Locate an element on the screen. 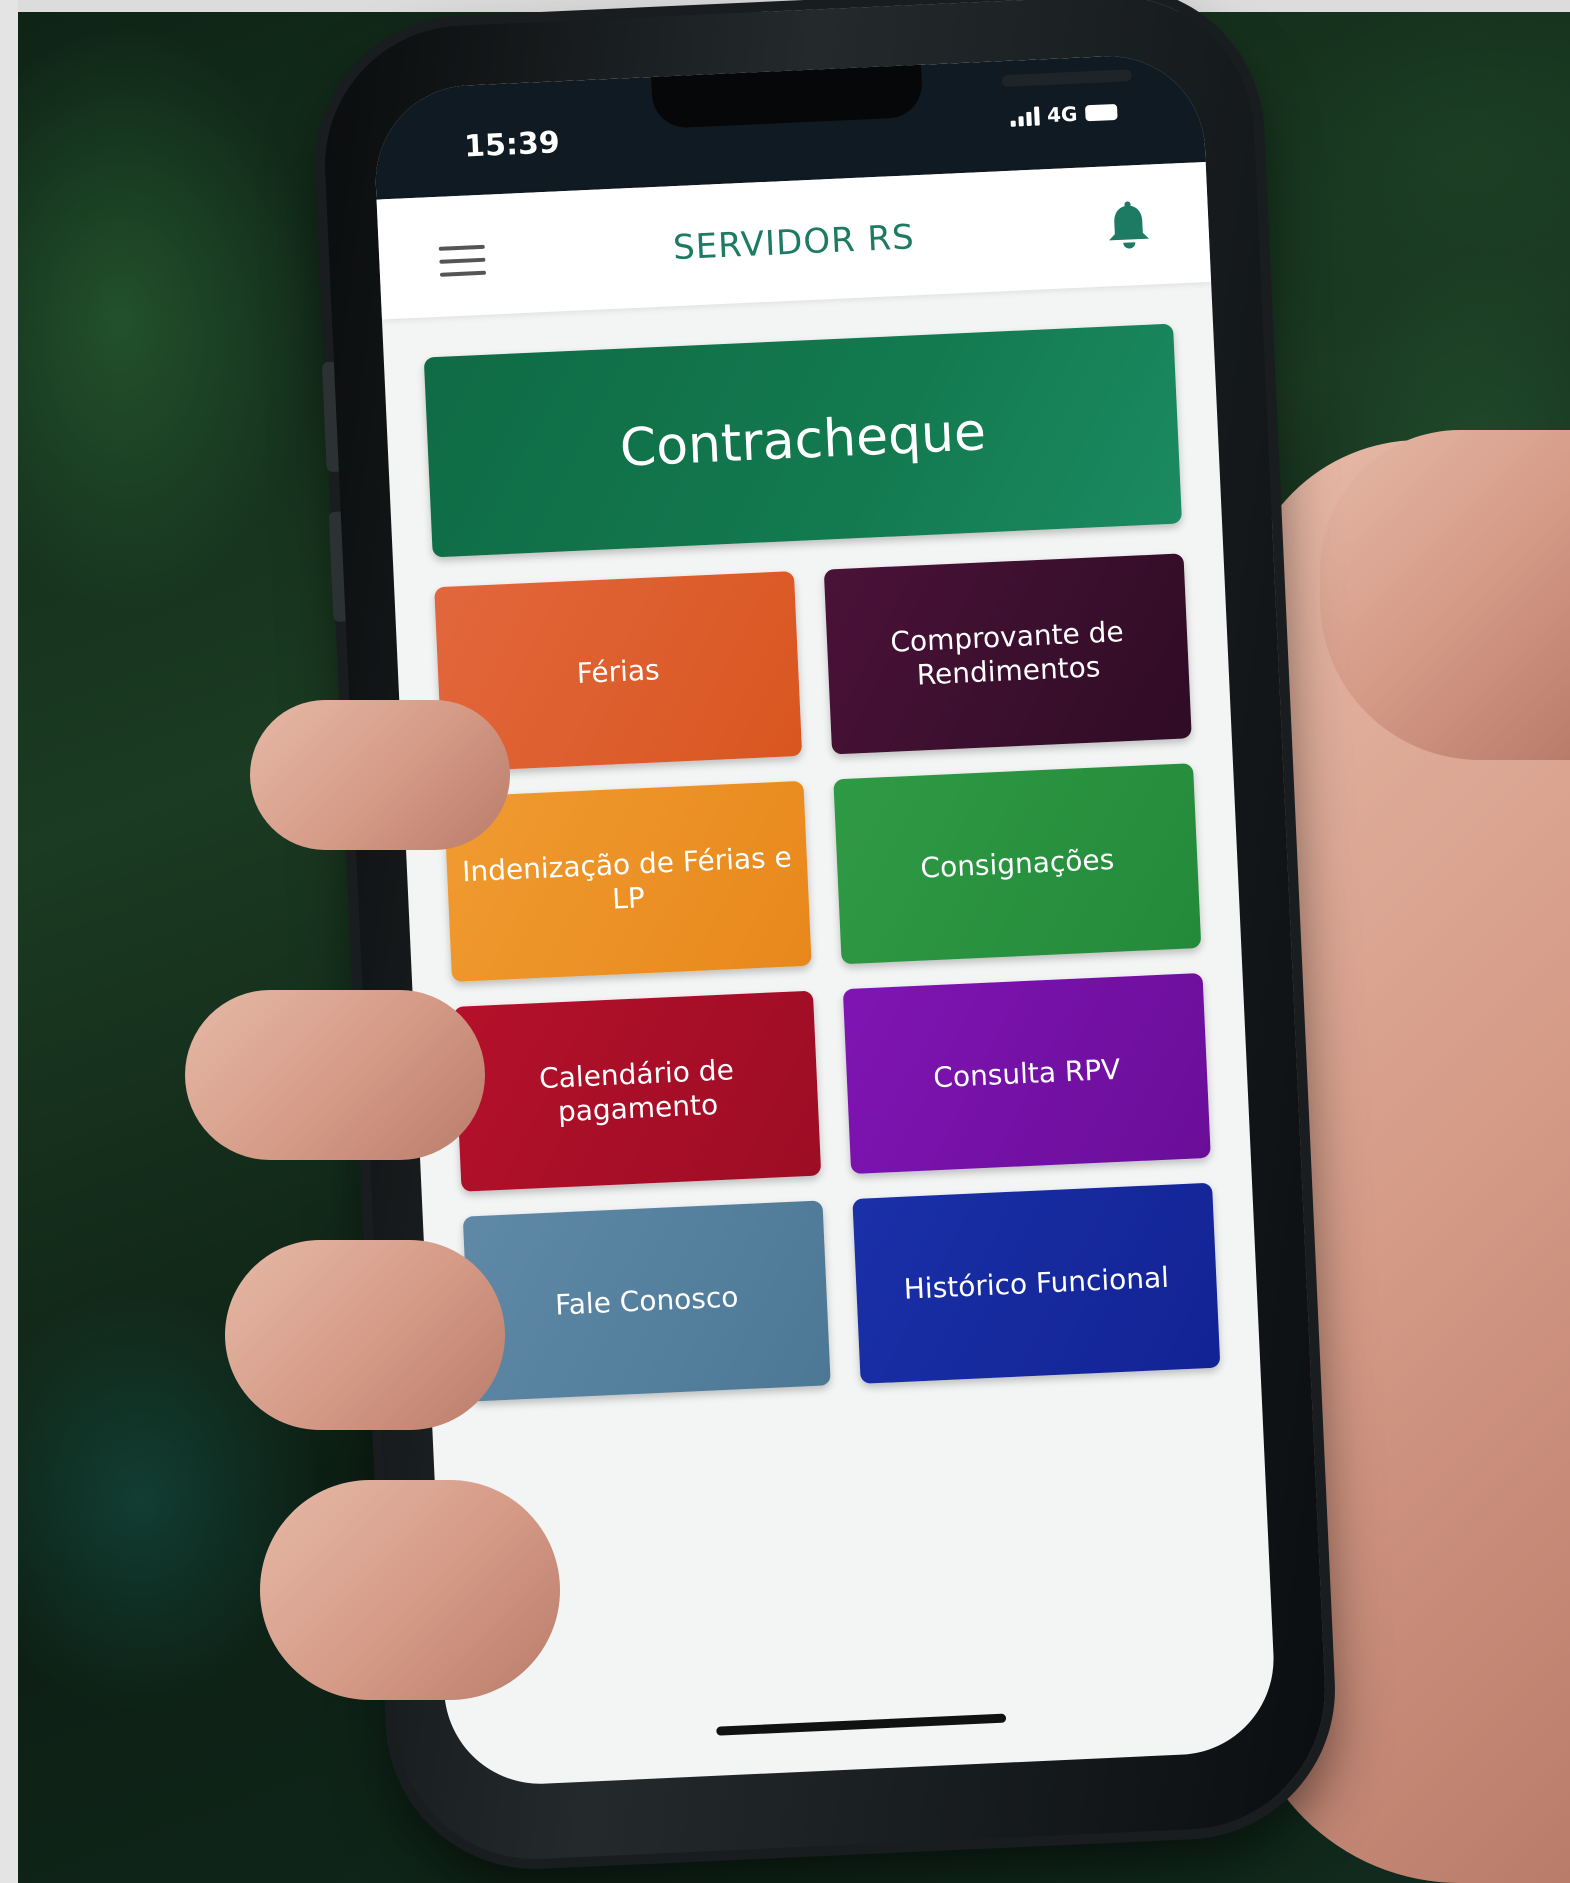 This screenshot has height=1883, width=1570. network-type: 4G is located at coordinates (1062, 114).